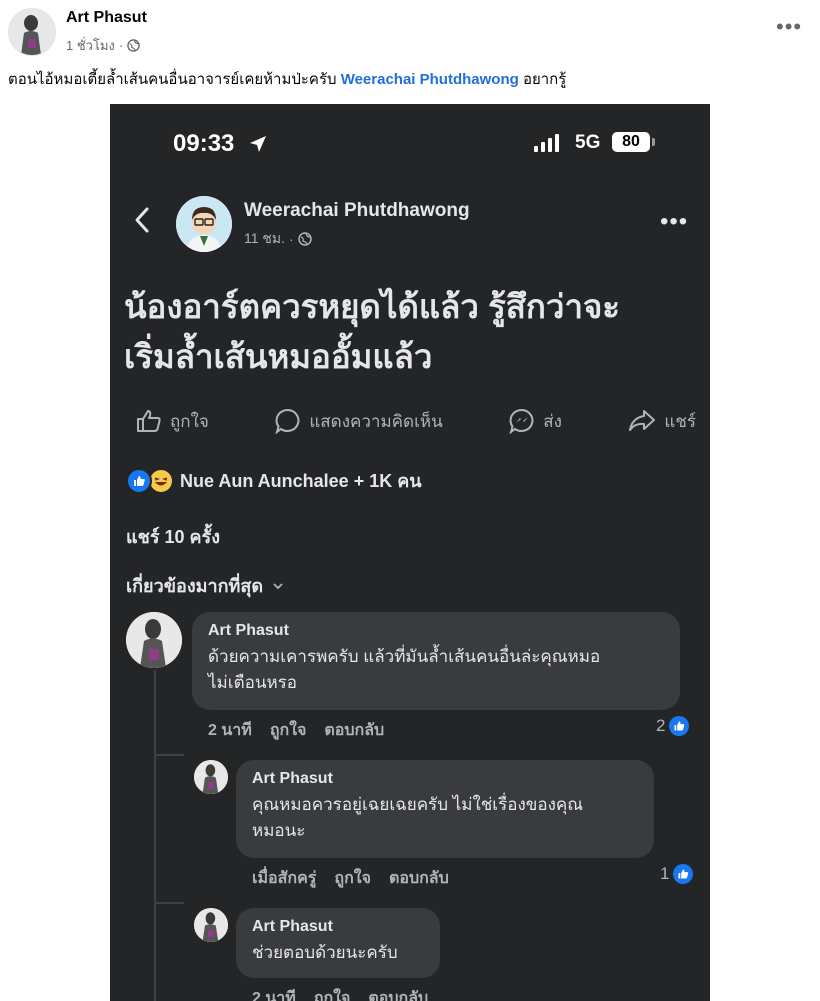 This screenshot has width=820, height=1001. Describe the element at coordinates (680, 421) in the screenshot. I see `share-label: แชร์` at that location.